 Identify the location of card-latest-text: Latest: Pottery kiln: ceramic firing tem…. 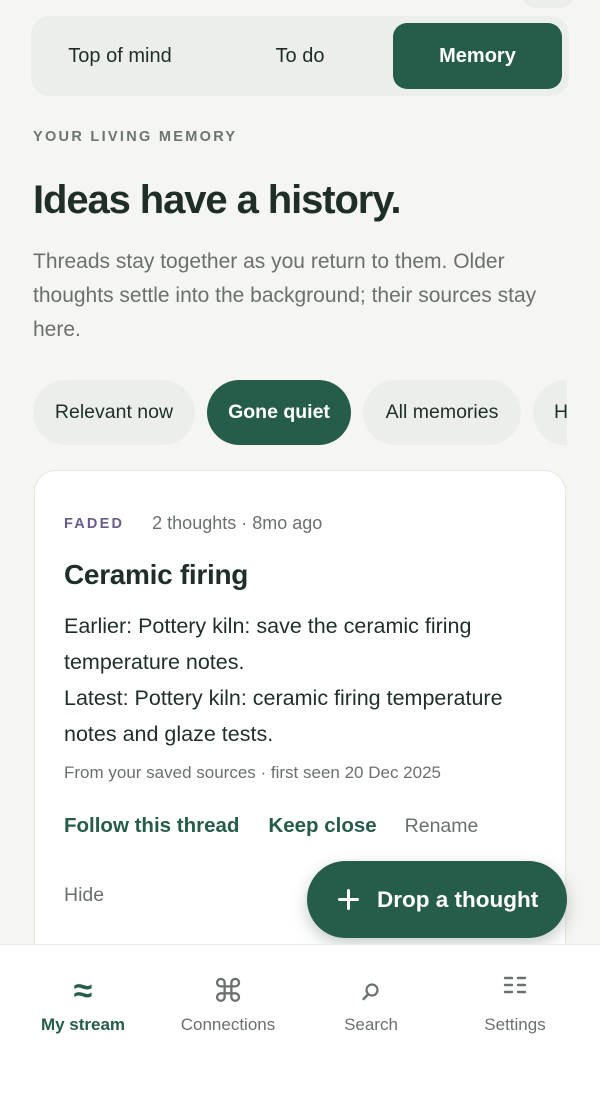
(283, 716).